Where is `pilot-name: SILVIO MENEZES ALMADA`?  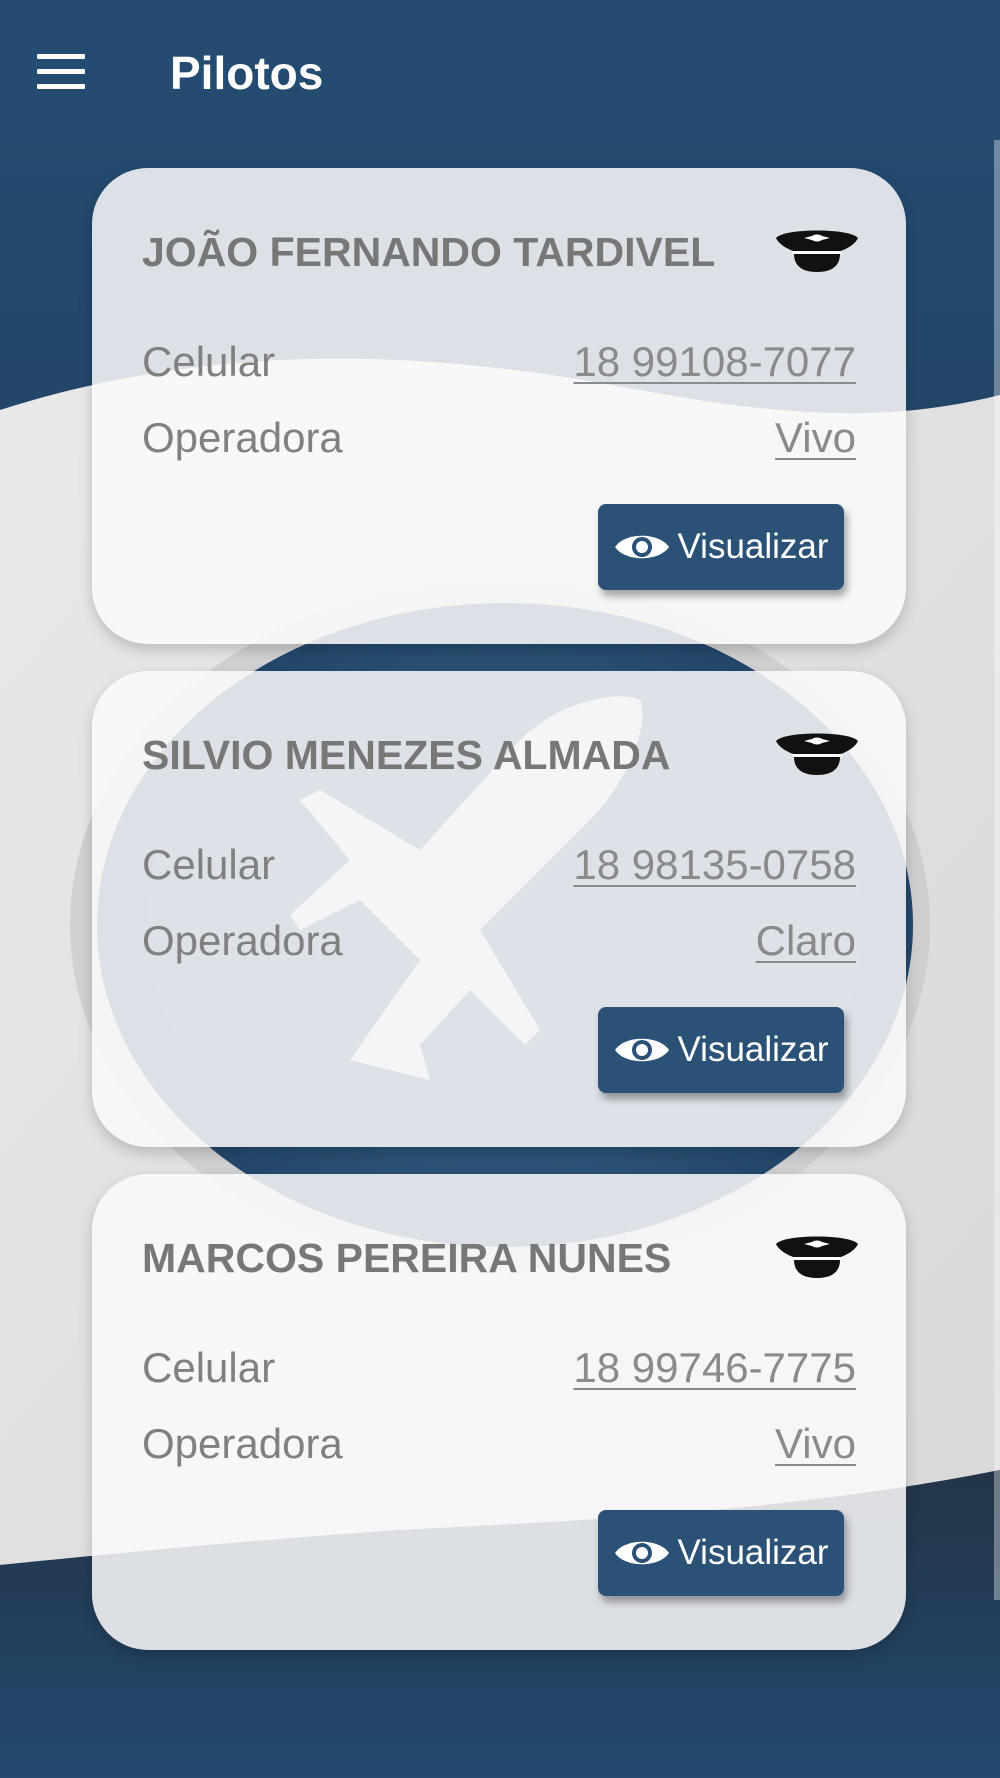 pilot-name: SILVIO MENEZES ALMADA is located at coordinates (406, 755).